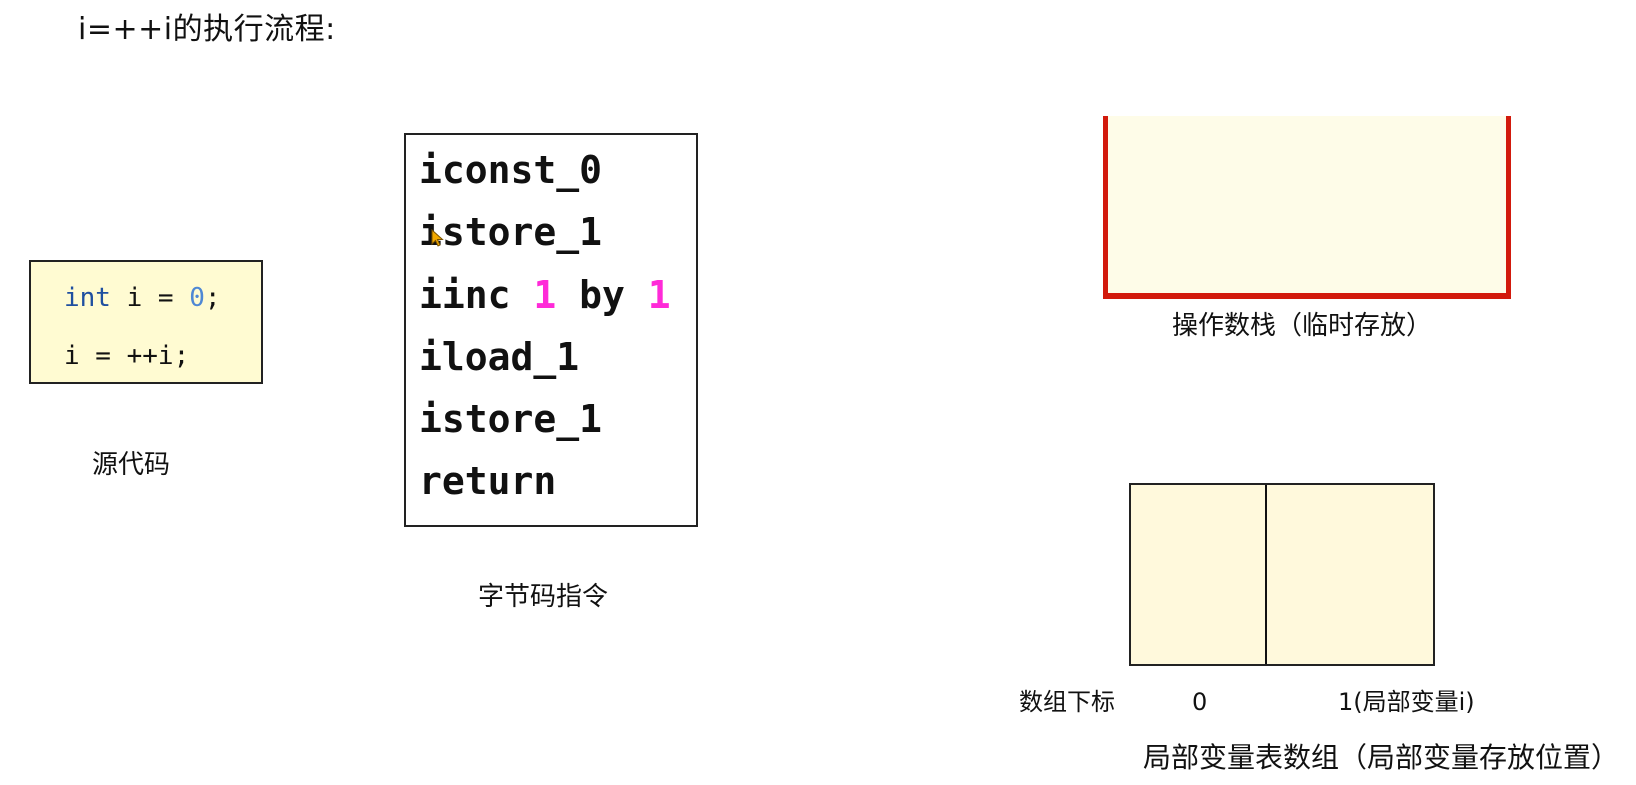 The width and height of the screenshot is (1636, 785). What do you see at coordinates (87, 298) in the screenshot?
I see `keyword-int: int` at bounding box center [87, 298].